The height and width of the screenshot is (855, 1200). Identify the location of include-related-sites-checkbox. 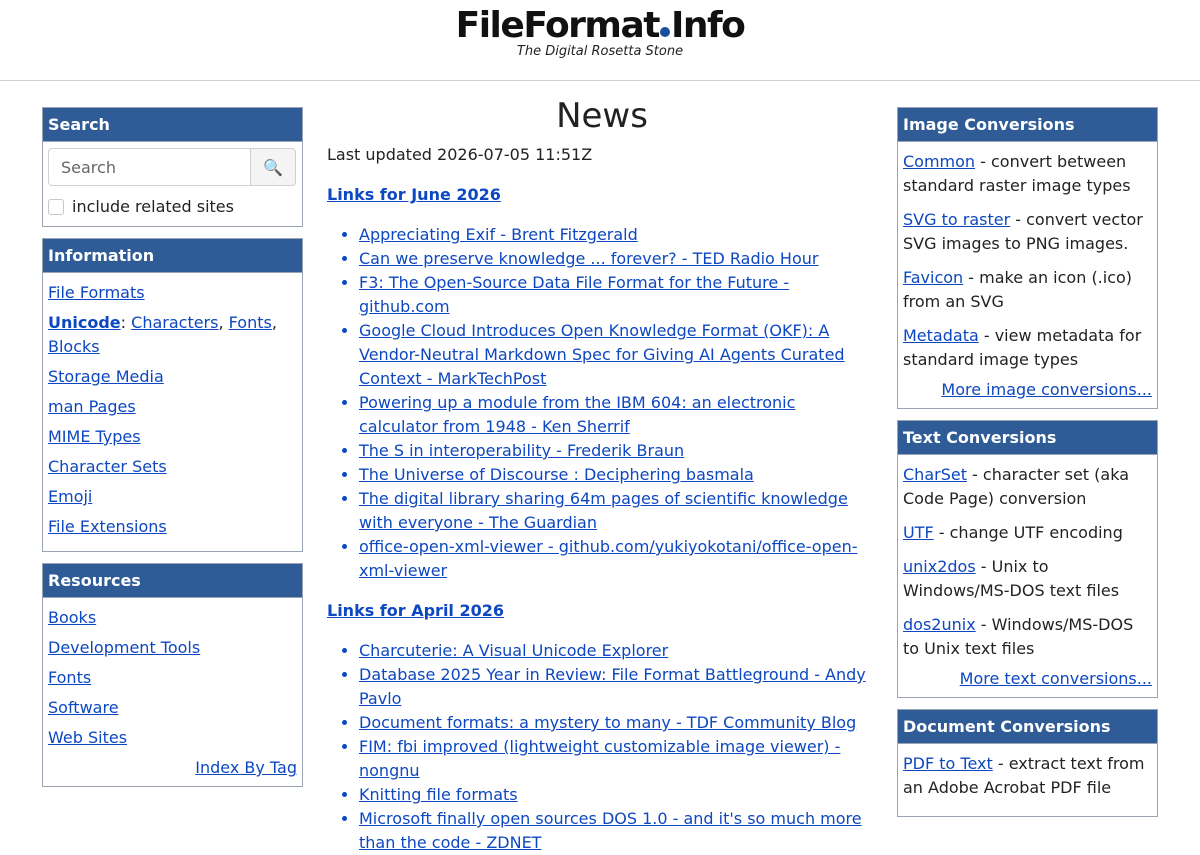
(56, 206).